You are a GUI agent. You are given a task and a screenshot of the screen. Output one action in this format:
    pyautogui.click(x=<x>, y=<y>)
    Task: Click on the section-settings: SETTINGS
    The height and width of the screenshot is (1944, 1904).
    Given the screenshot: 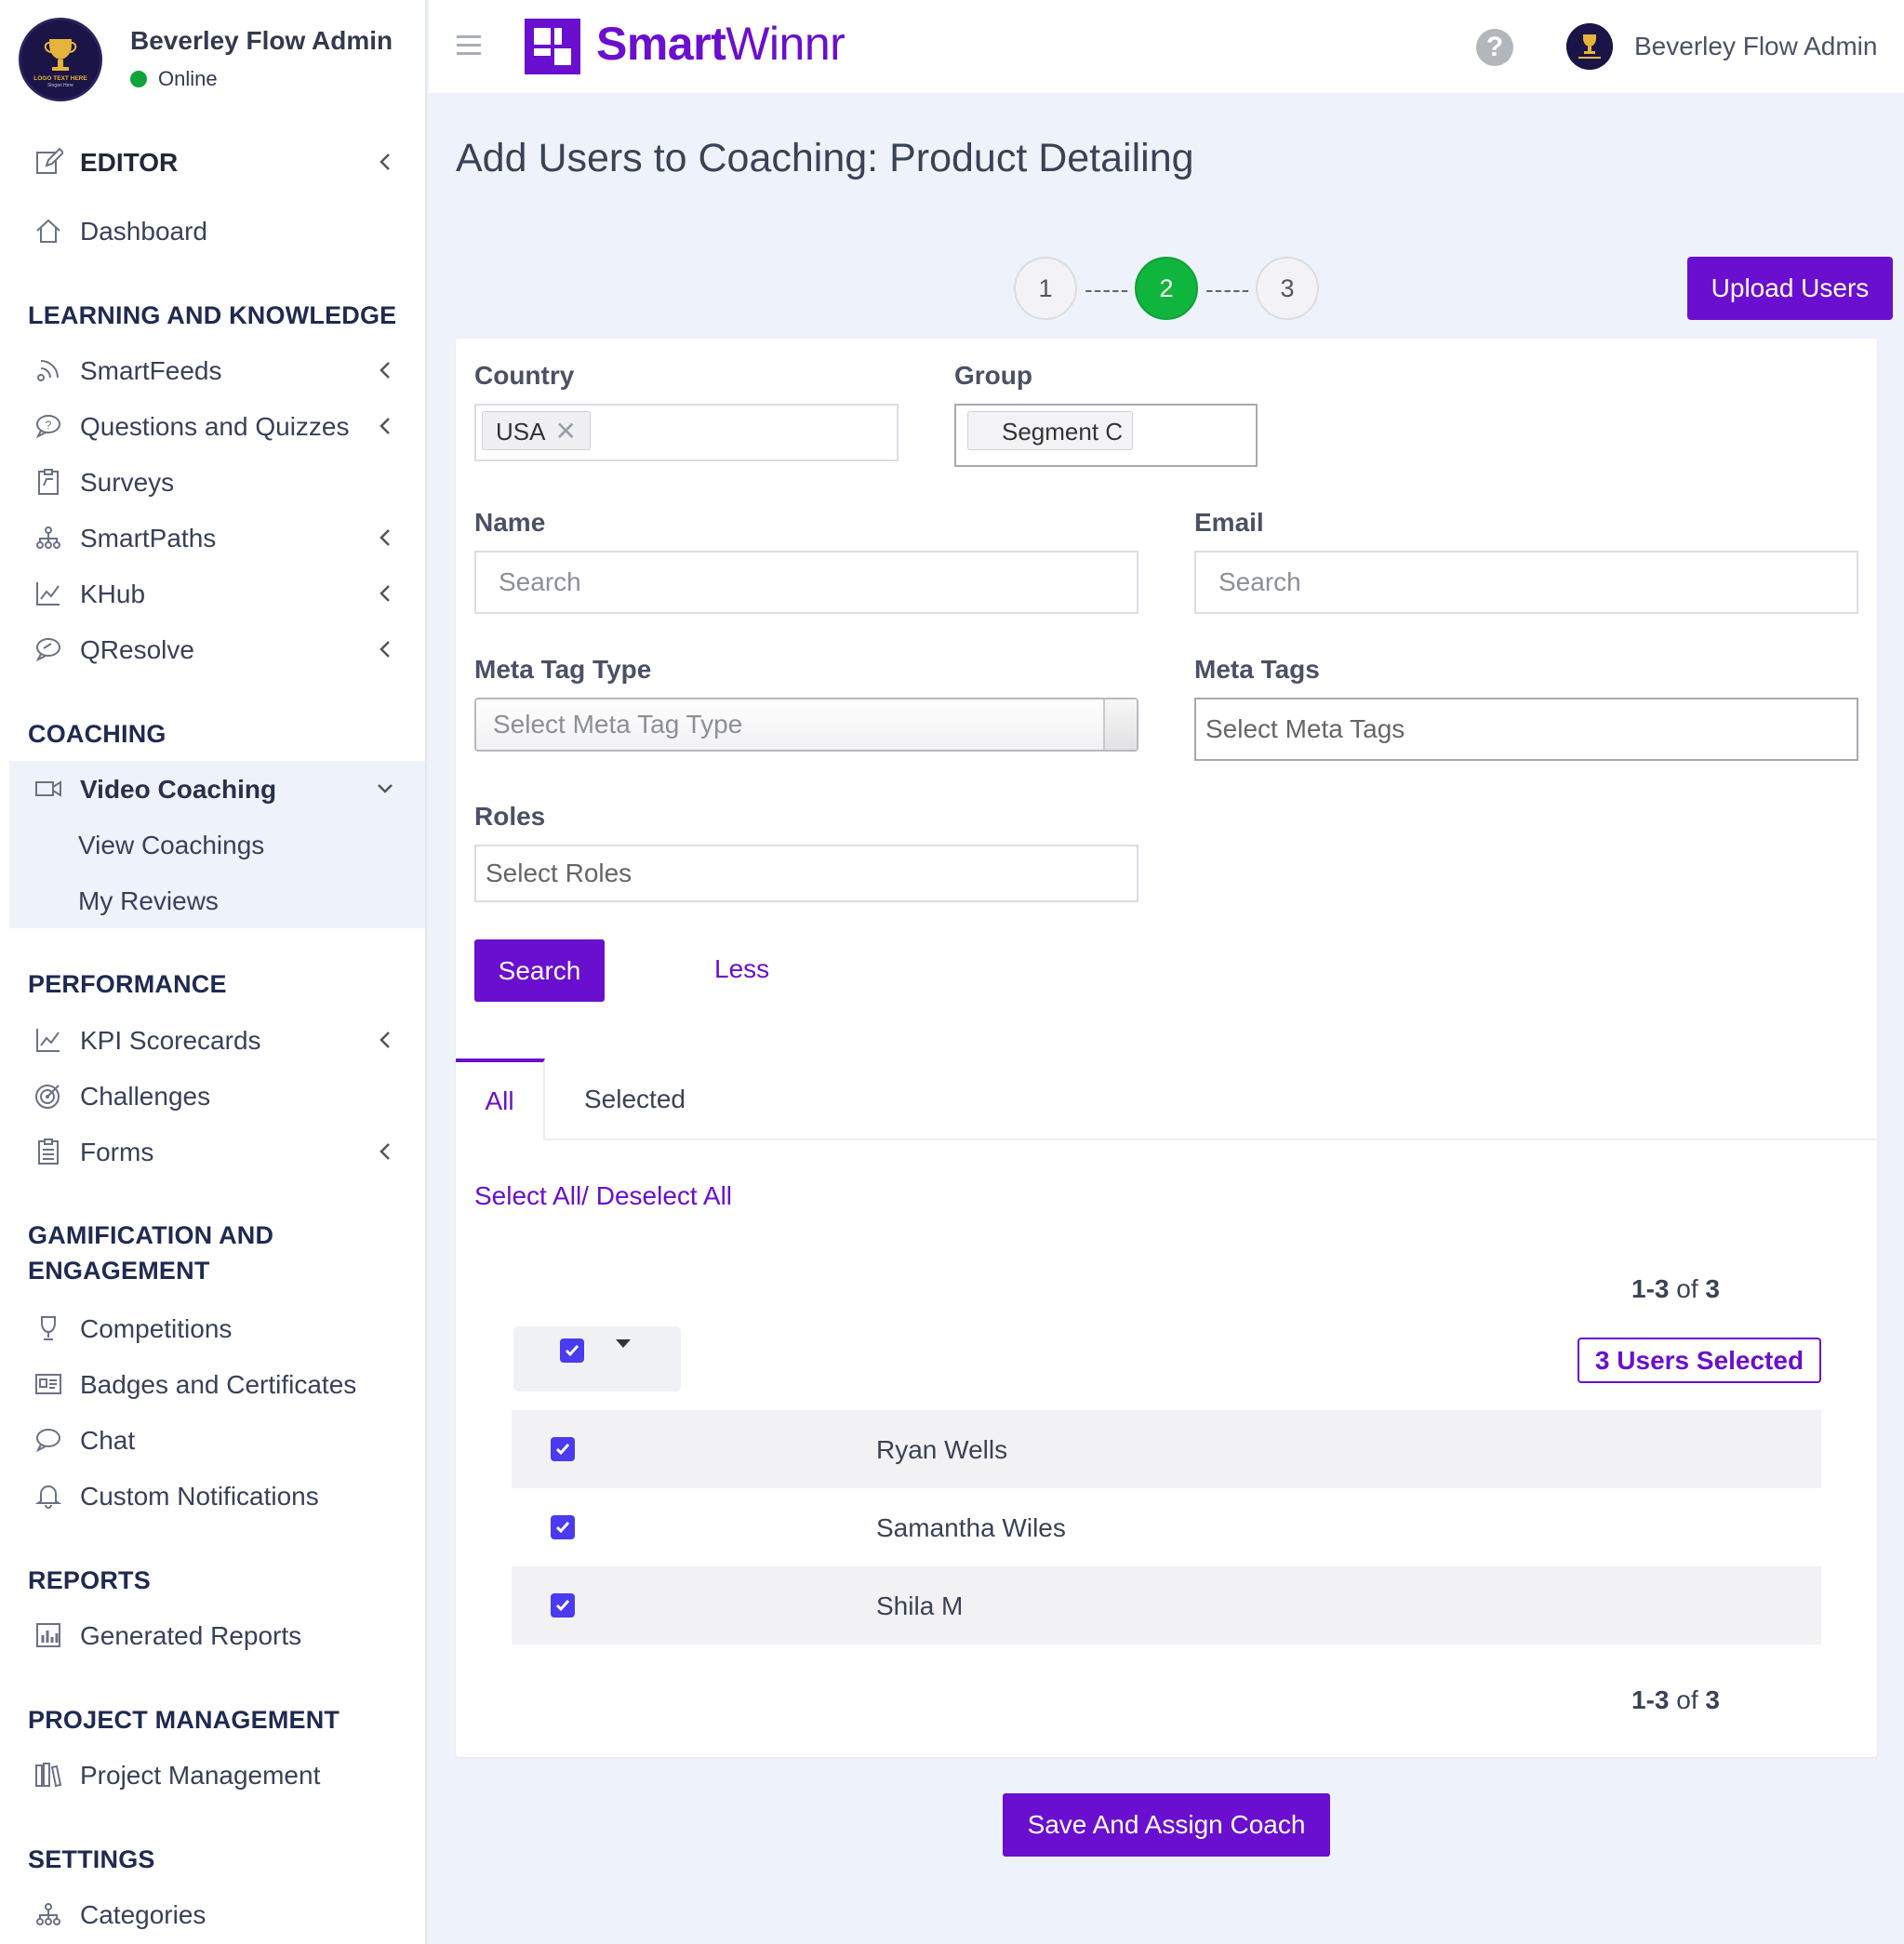 What is the action you would take?
    pyautogui.click(x=91, y=1859)
    